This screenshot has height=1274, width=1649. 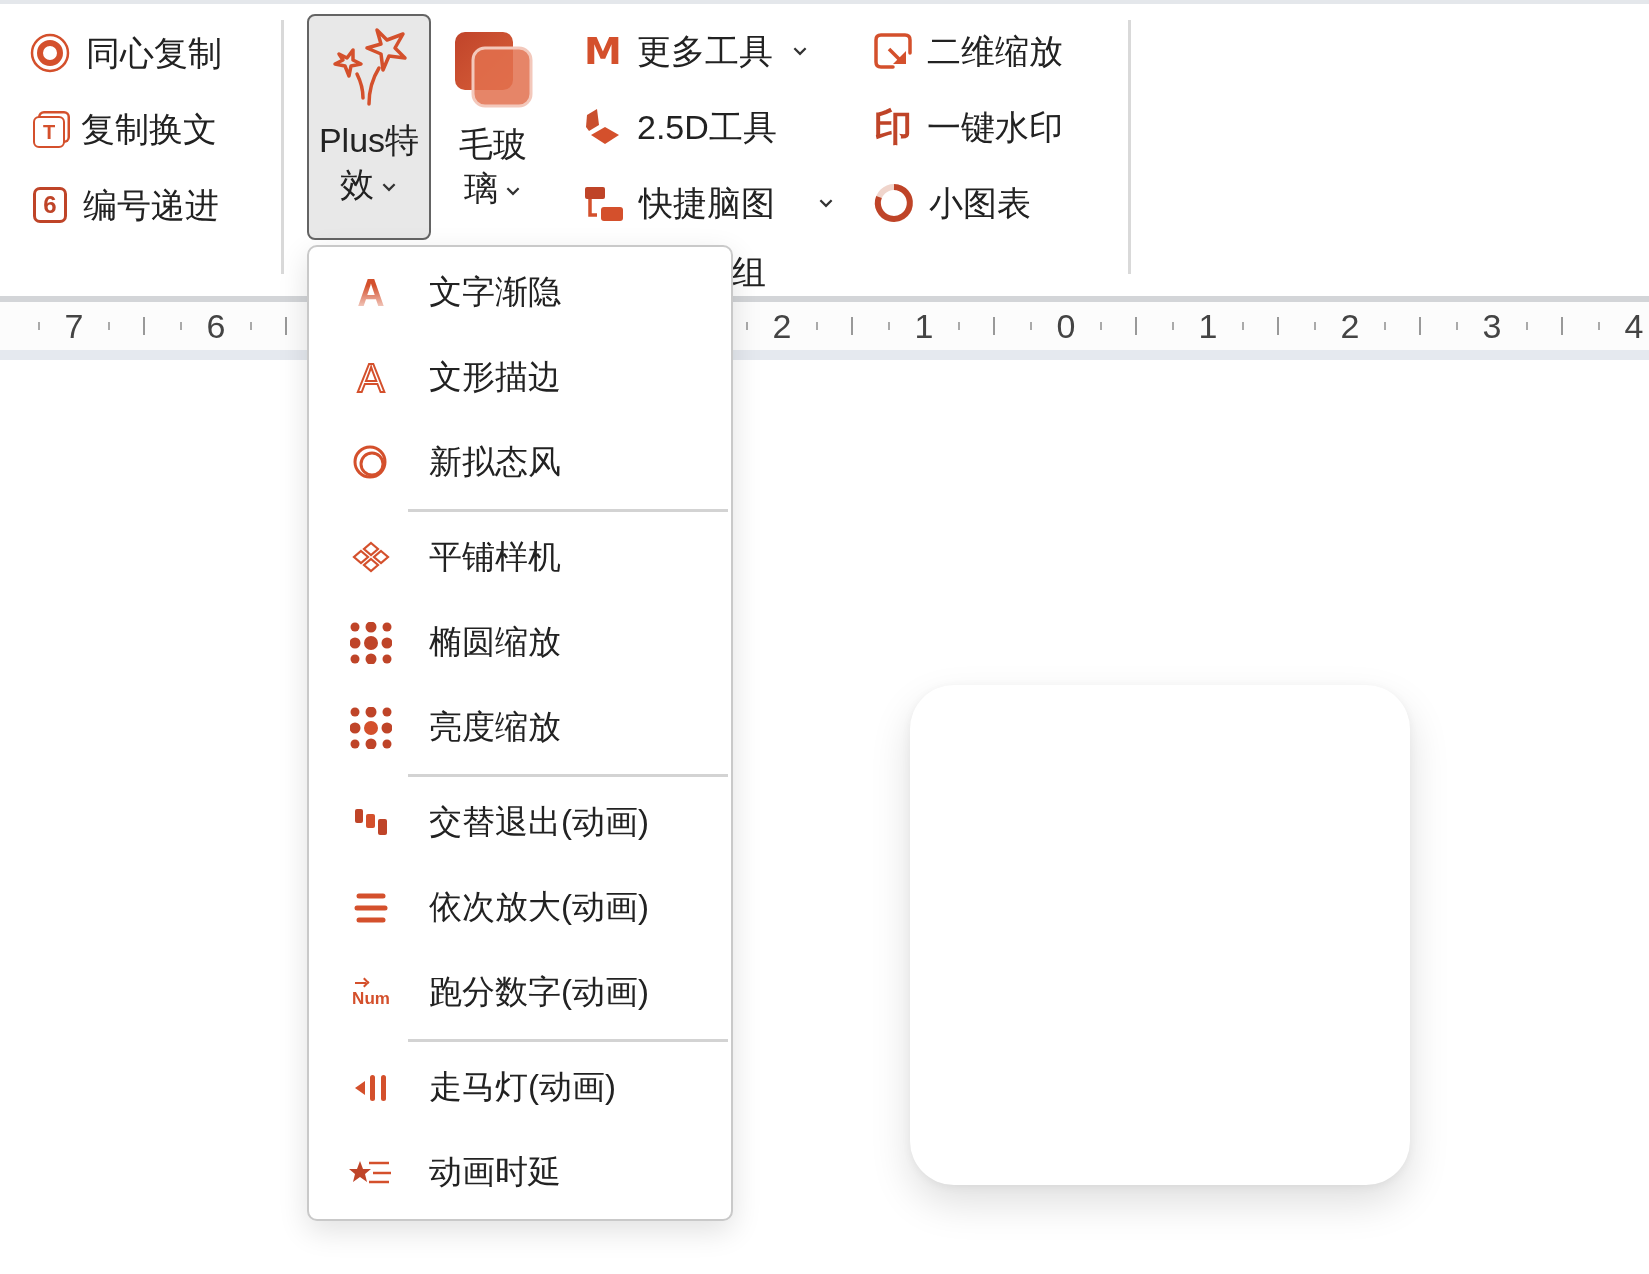 What do you see at coordinates (749, 272) in the screenshot?
I see `group-label: 组` at bounding box center [749, 272].